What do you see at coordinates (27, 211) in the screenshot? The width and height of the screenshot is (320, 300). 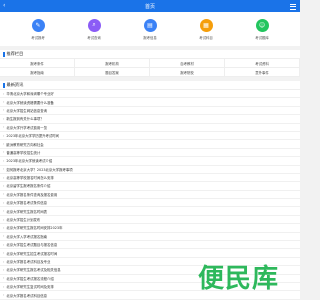 I see `list-item-title: 北京大学研究生报名时间表` at bounding box center [27, 211].